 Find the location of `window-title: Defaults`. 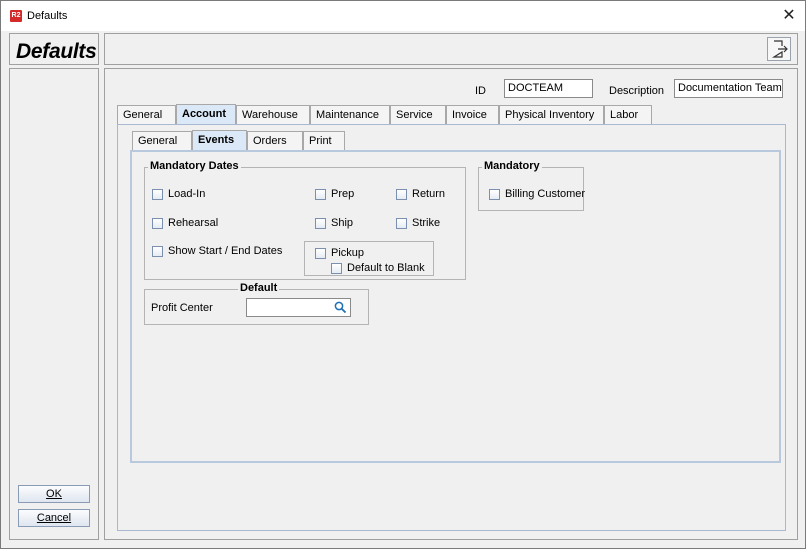

window-title: Defaults is located at coordinates (47, 16).